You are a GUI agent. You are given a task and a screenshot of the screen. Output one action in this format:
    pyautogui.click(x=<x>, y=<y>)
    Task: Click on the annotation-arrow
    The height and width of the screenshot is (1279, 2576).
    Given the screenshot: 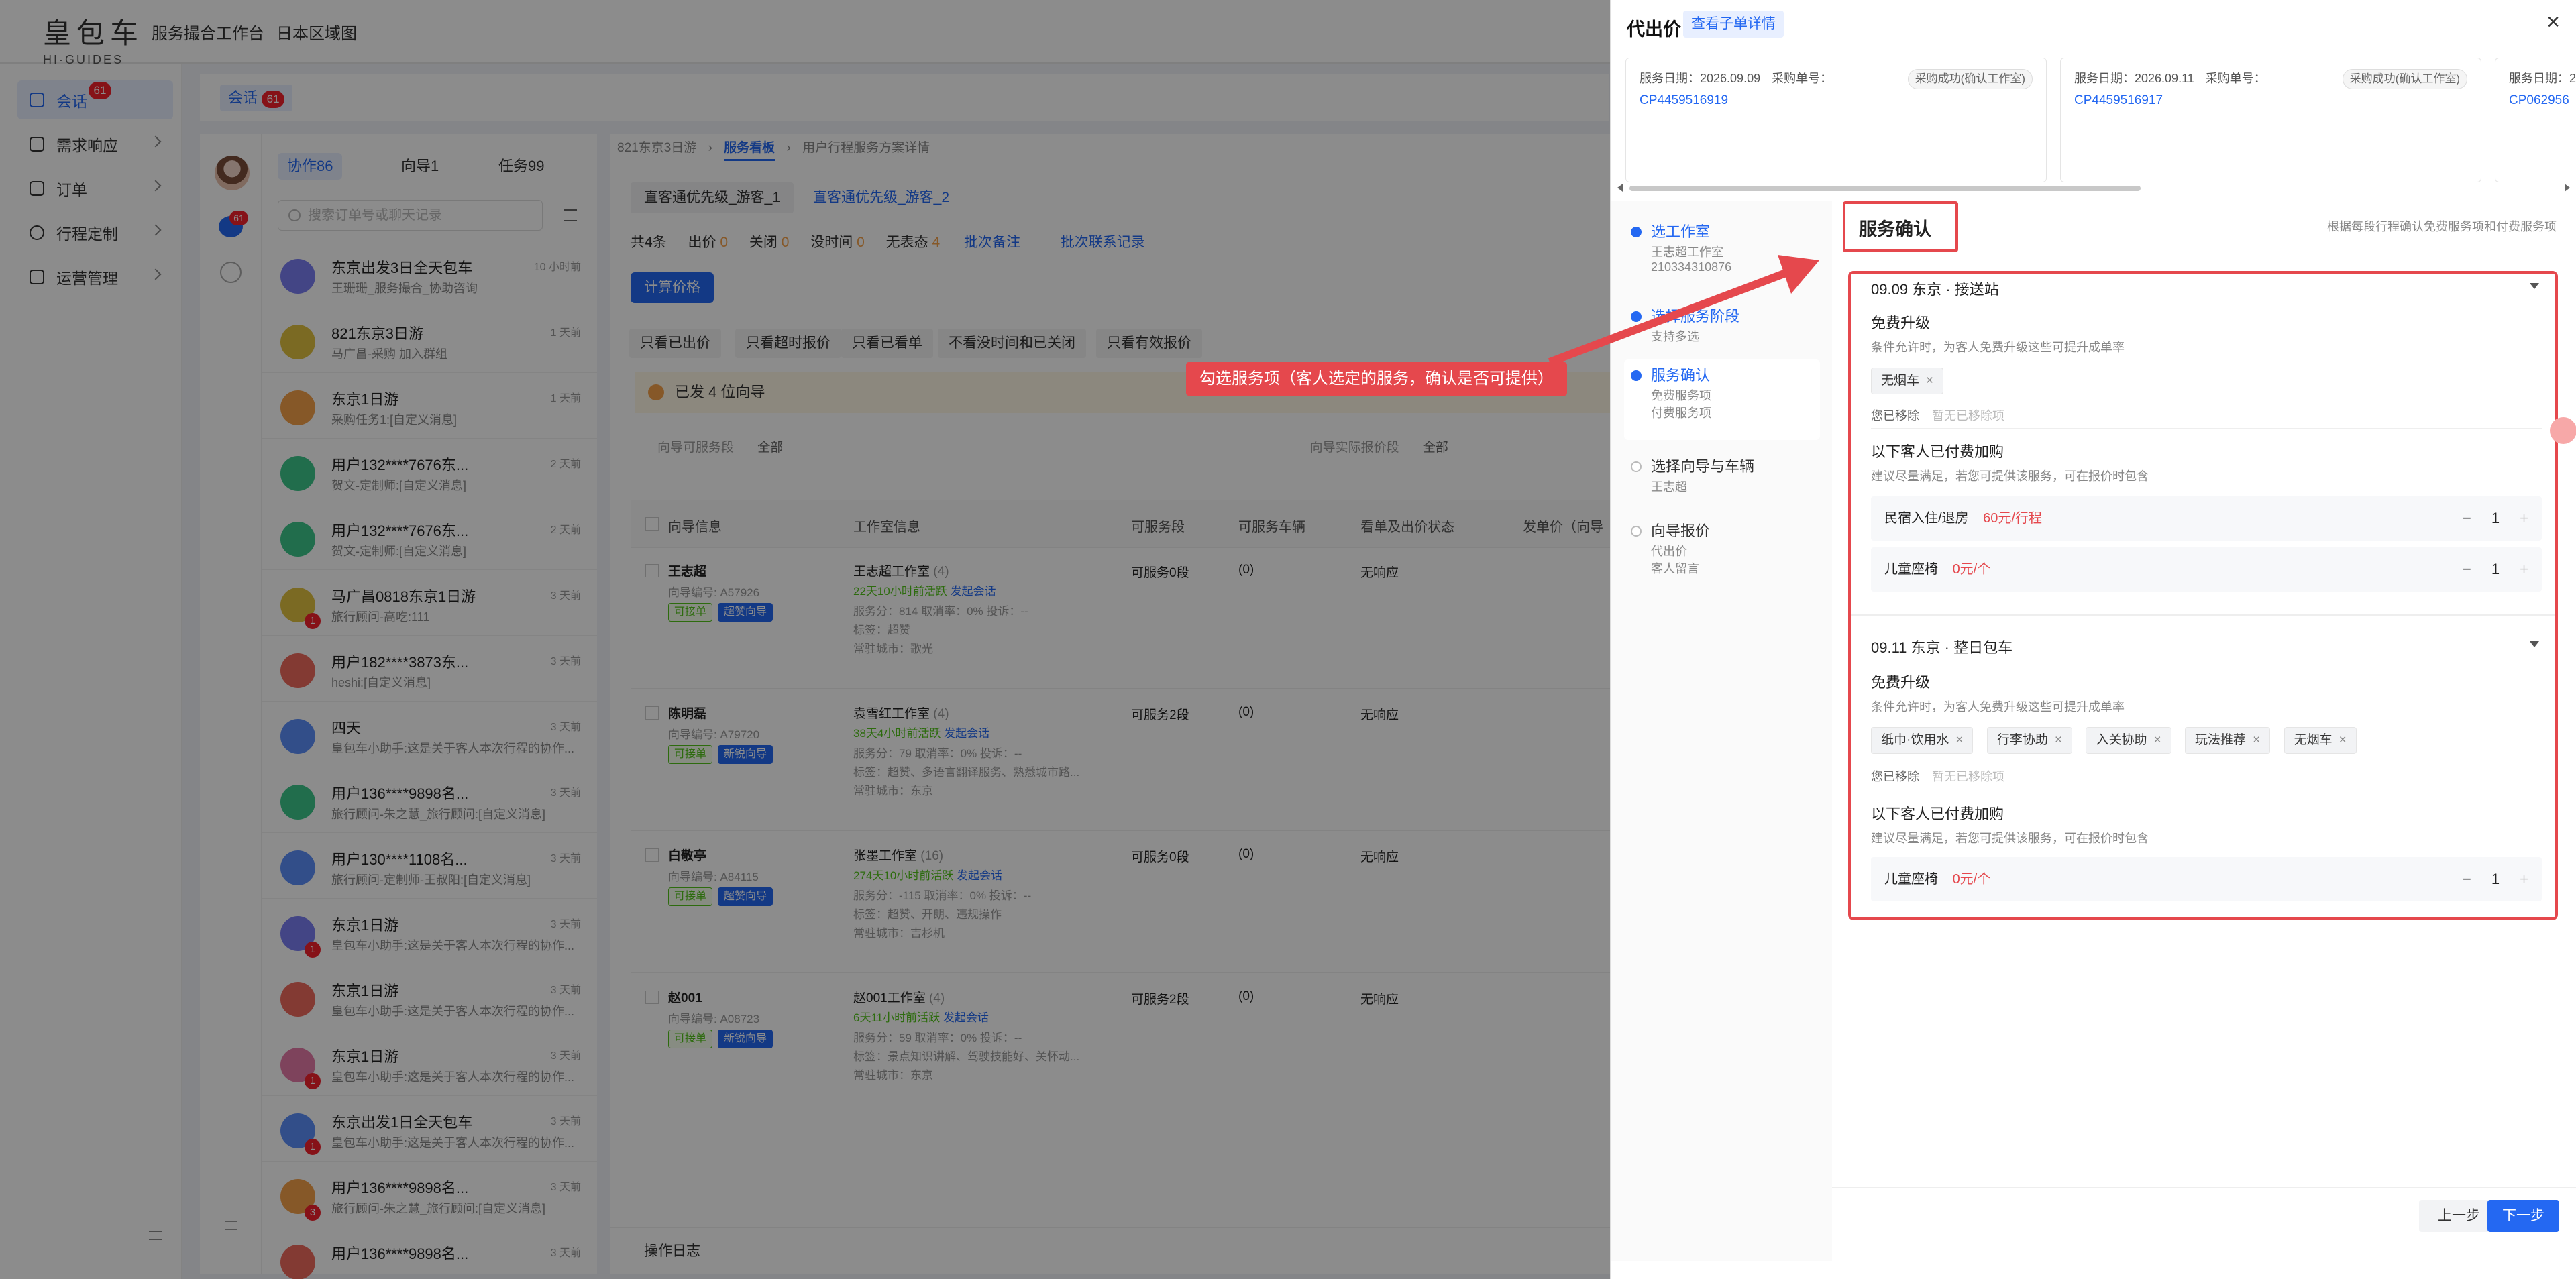 What is the action you would take?
    pyautogui.click(x=1683, y=310)
    